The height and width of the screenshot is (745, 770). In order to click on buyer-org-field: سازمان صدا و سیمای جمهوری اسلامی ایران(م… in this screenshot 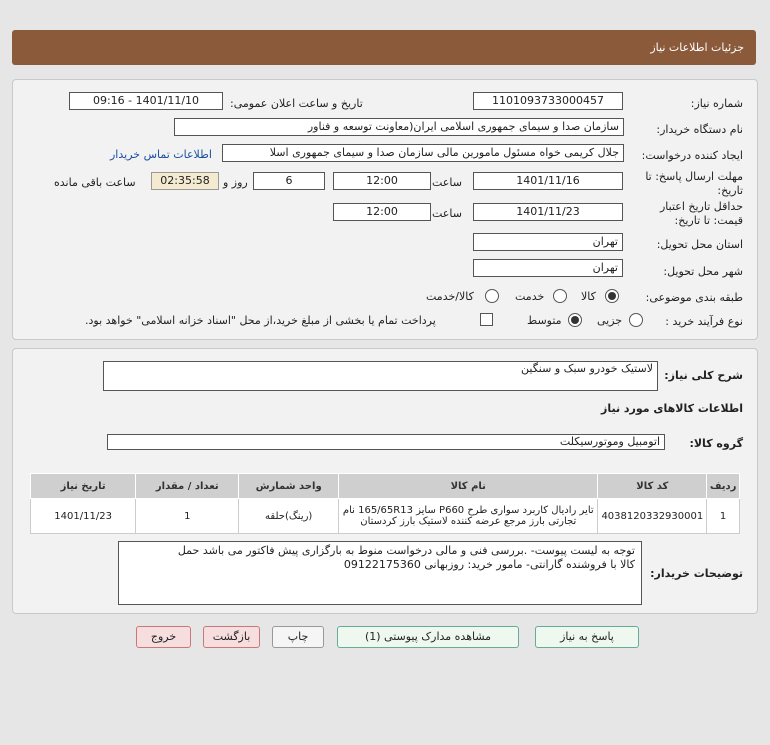, I will do `click(399, 127)`.